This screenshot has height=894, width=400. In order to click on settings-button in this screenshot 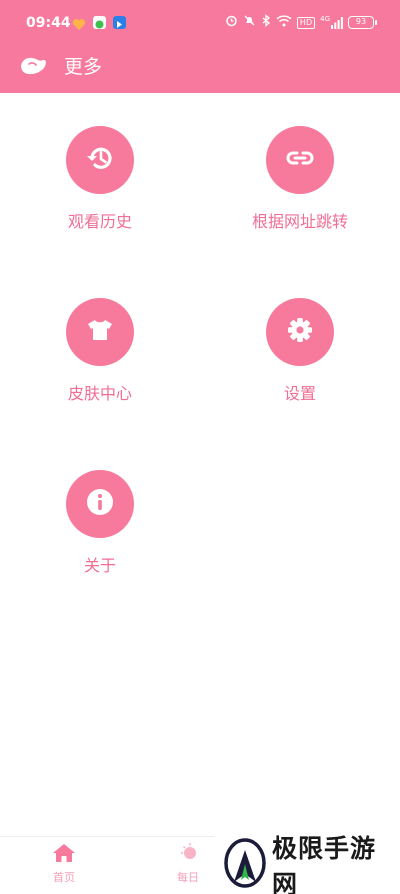, I will do `click(300, 332)`.